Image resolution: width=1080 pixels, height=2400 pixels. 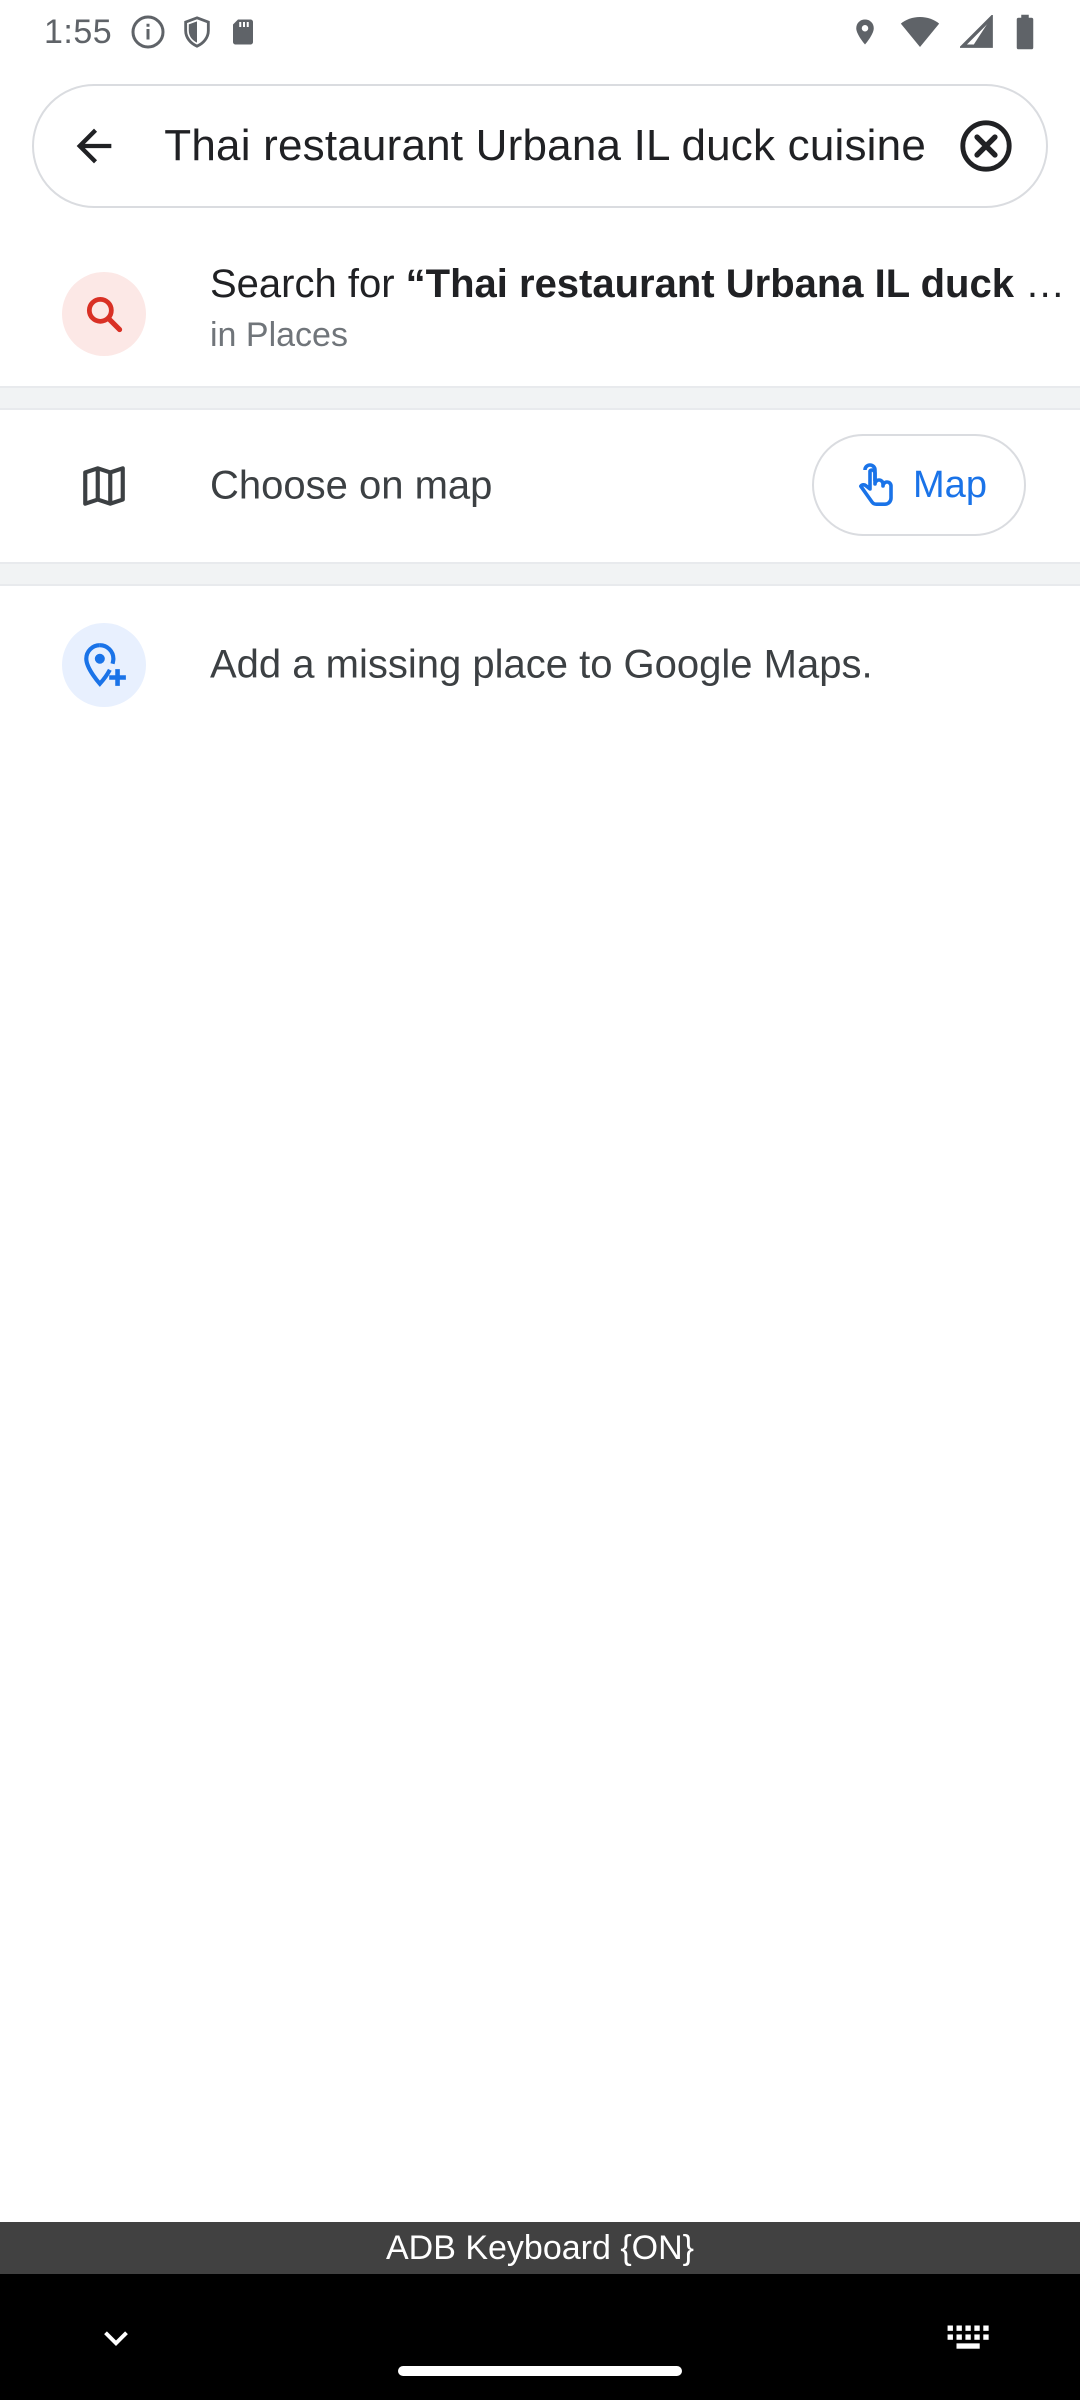 I want to click on keyboard-icon, so click(x=969, y=2338).